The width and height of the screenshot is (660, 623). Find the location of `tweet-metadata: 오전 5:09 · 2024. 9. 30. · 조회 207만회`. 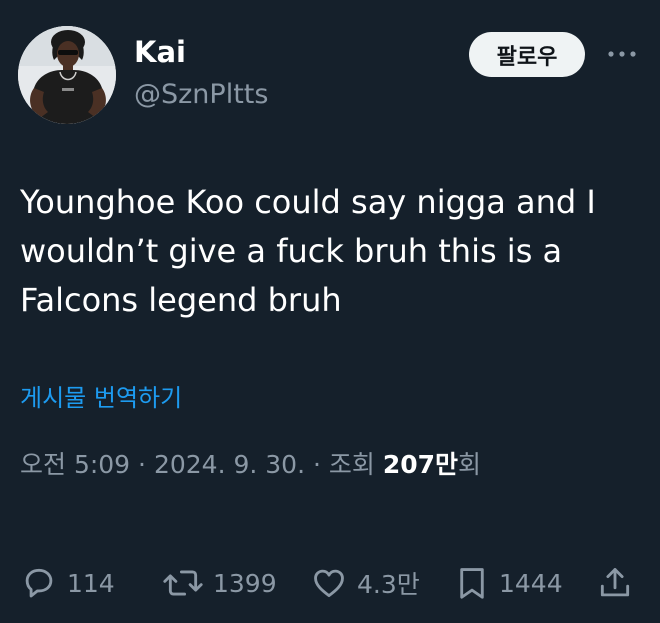

tweet-metadata: 오전 5:09 · 2024. 9. 30. · 조회 207만회 is located at coordinates (250, 465).